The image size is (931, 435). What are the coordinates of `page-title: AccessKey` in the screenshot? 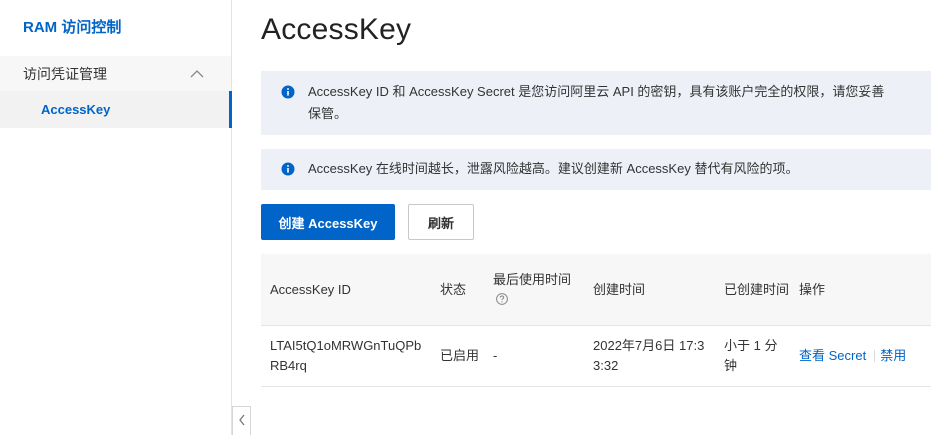 It's located at (336, 29).